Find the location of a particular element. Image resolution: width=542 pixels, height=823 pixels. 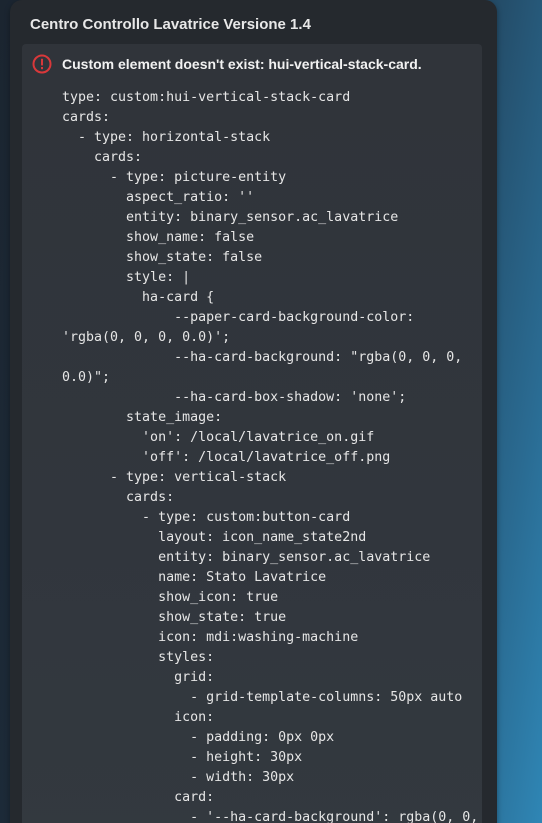

code-line: - grid-template-columns: 50px auto is located at coordinates (262, 697).